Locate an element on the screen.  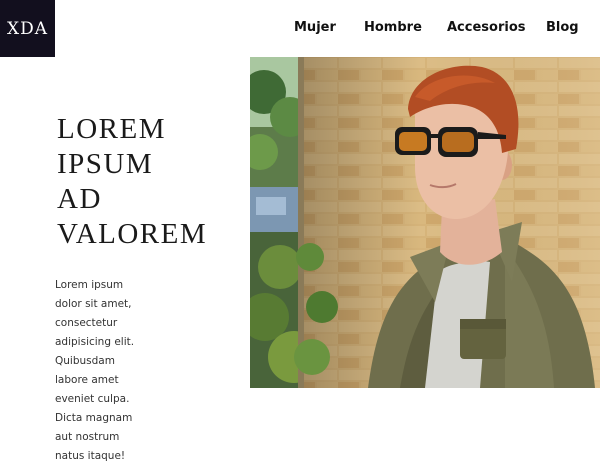
body-line: eveniet culpa. is located at coordinates (92, 399).